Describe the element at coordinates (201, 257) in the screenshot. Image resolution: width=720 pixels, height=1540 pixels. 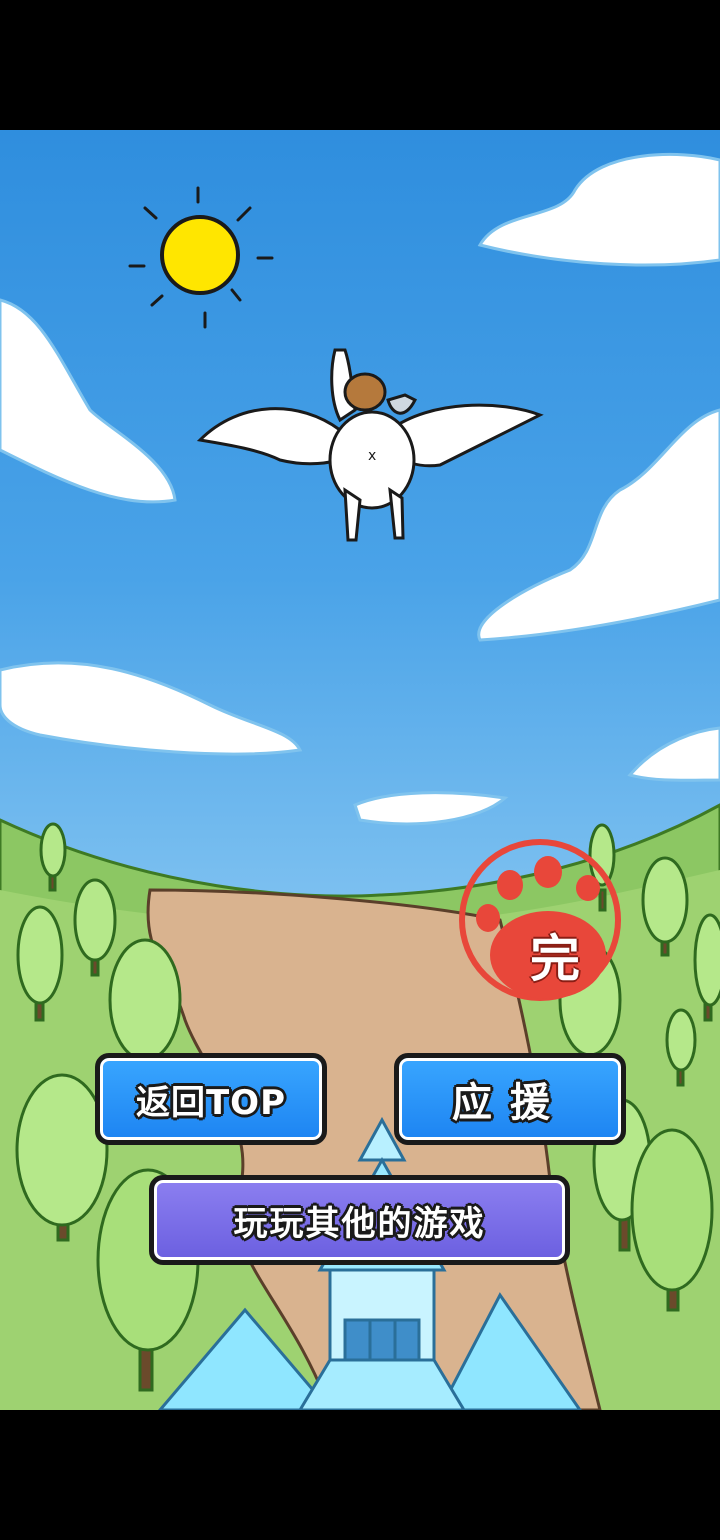
I see `sun-icon` at that location.